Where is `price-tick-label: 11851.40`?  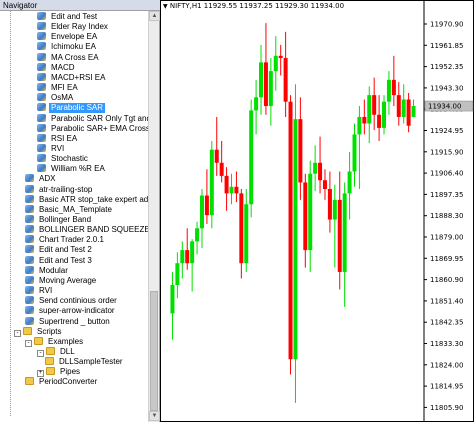
price-tick-label: 11851.40 is located at coordinates (446, 301).